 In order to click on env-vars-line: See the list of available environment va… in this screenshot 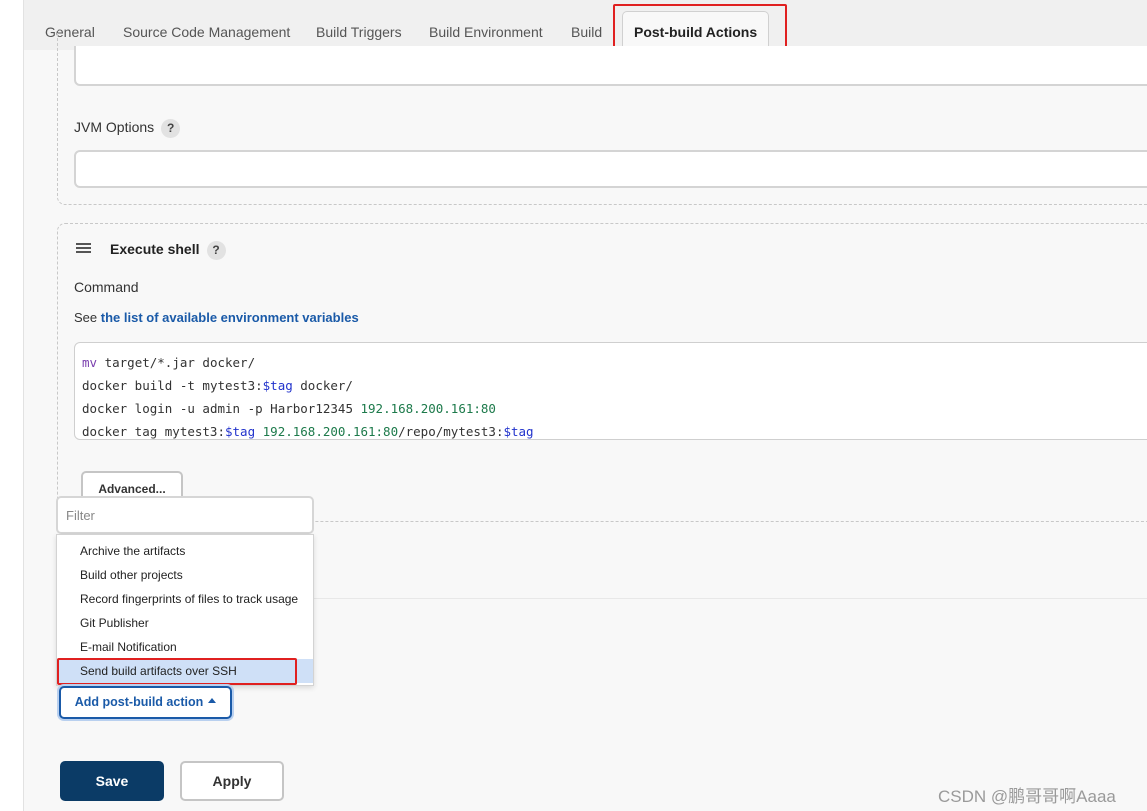, I will do `click(216, 317)`.